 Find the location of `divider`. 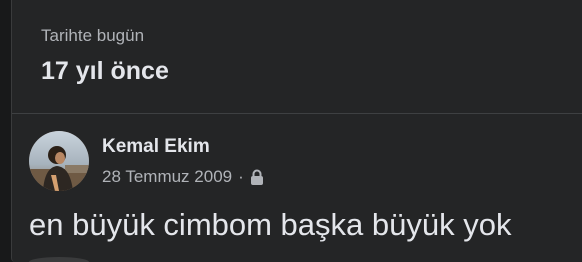

divider is located at coordinates (297, 113).